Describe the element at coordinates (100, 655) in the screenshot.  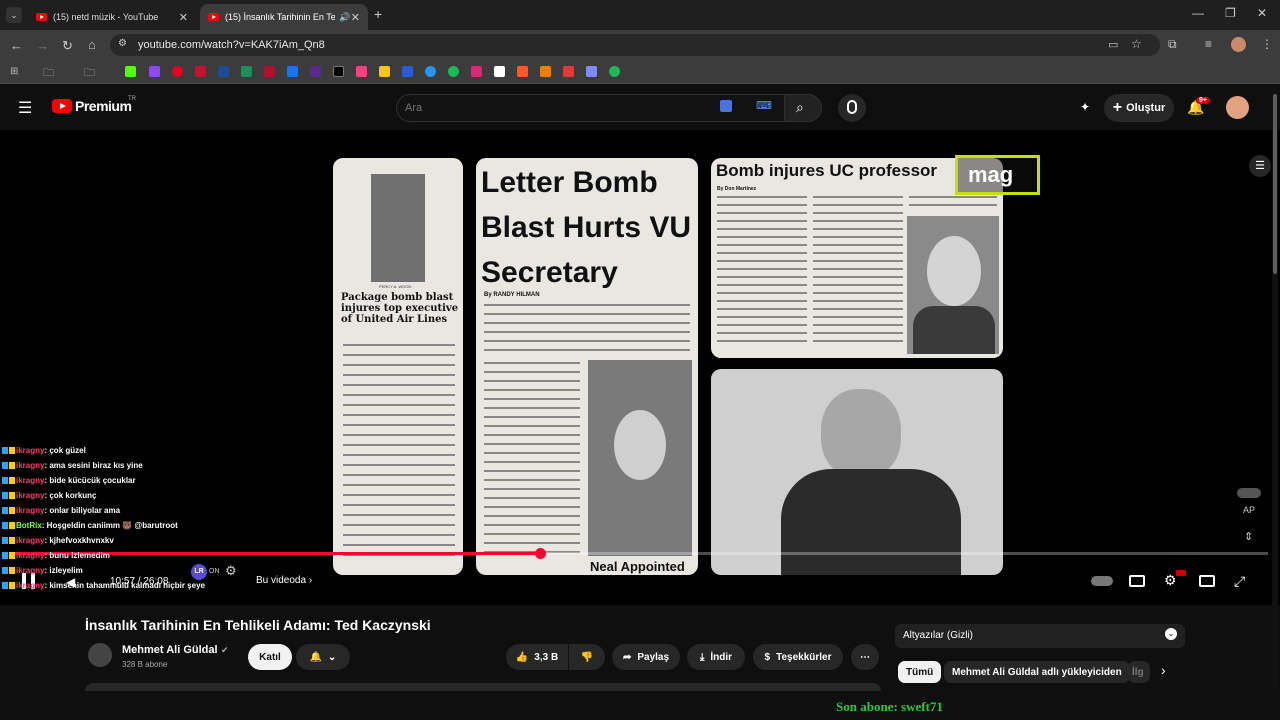
I see `channel-avatar` at that location.